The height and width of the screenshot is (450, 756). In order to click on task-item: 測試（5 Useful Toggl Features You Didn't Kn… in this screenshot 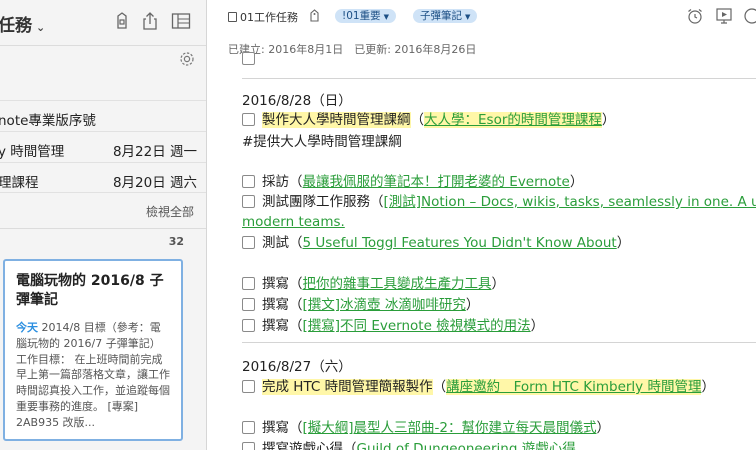, I will do `click(436, 243)`.